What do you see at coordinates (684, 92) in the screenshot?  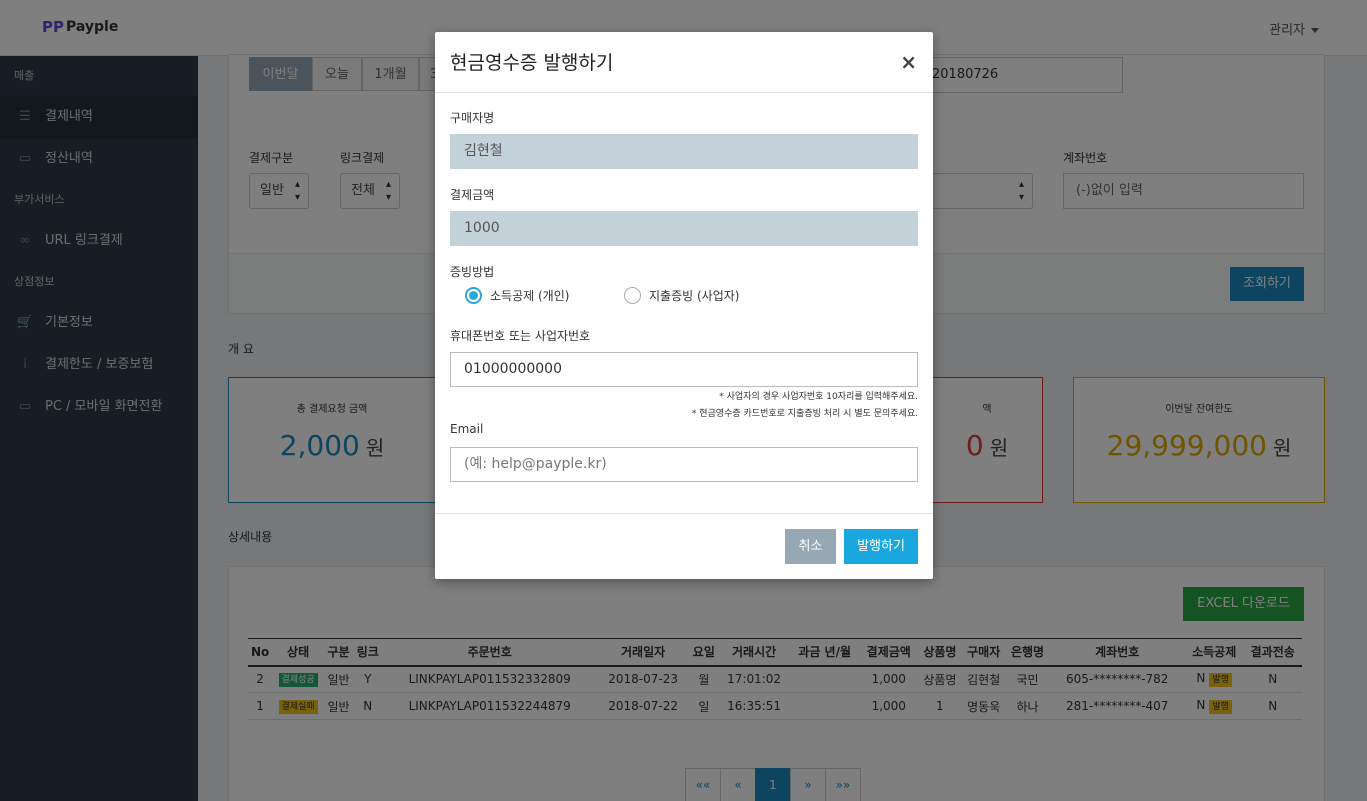 I see `modal-header-divider` at bounding box center [684, 92].